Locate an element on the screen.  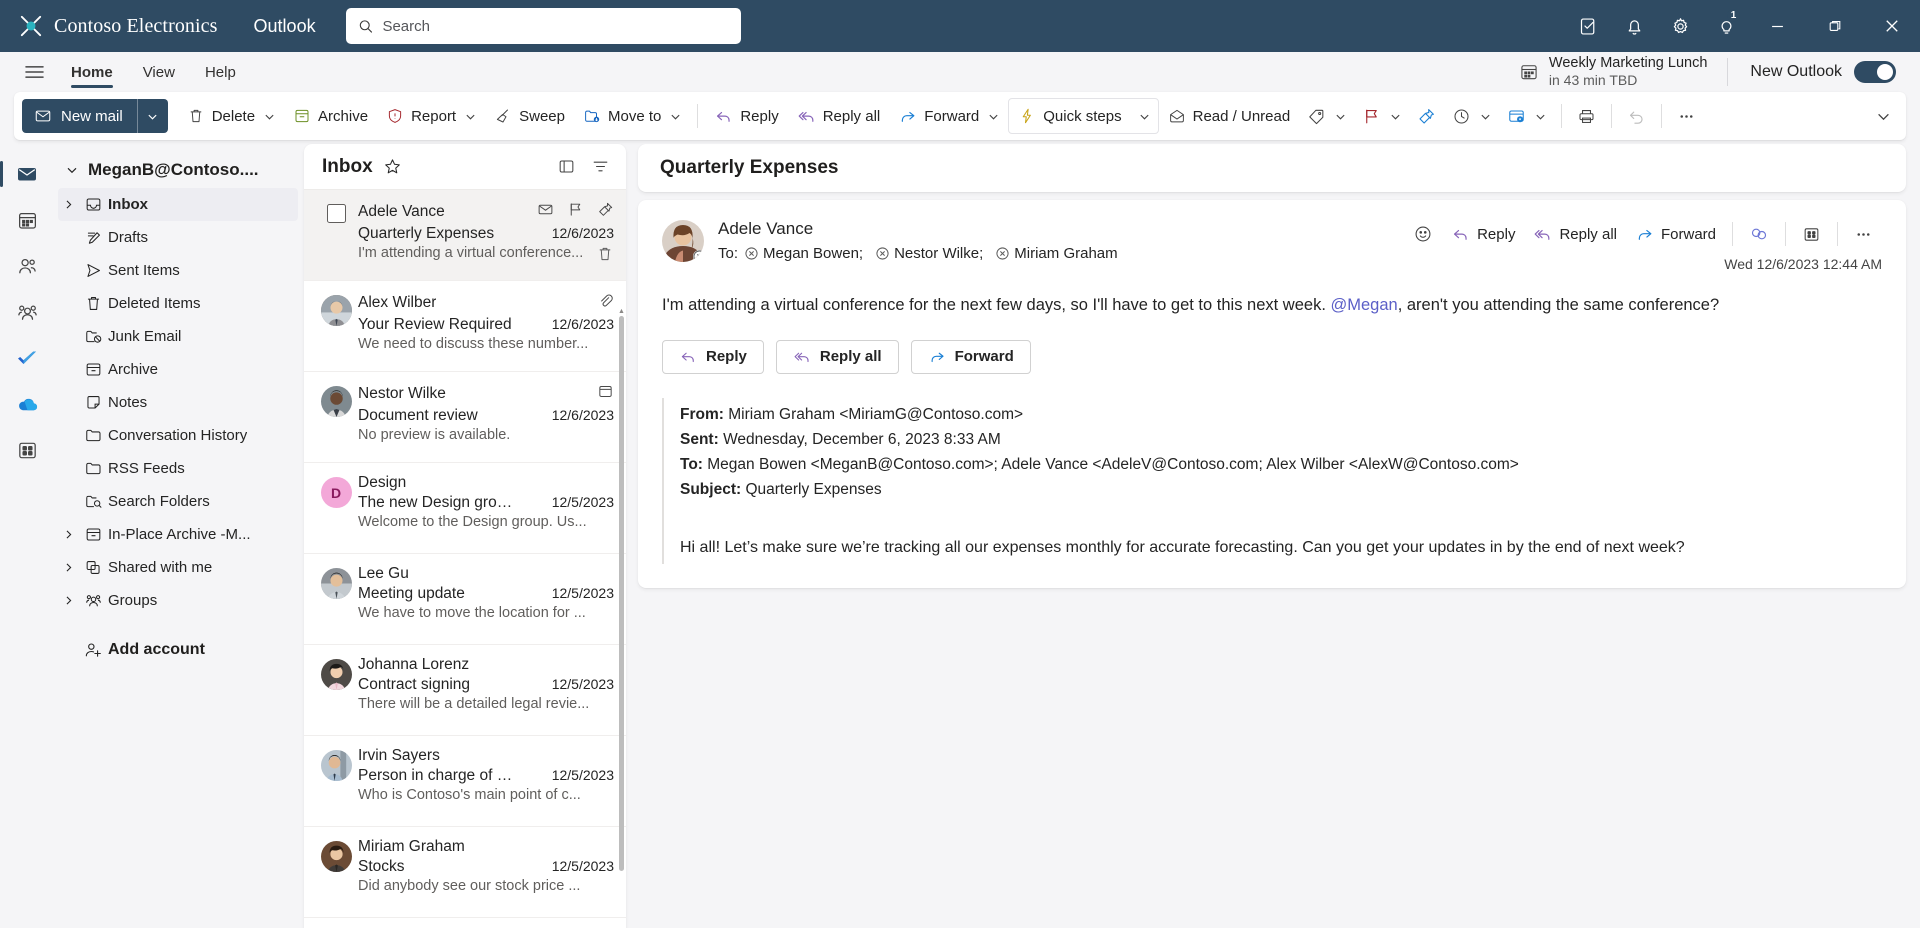
search-input is located at coordinates (555, 26).